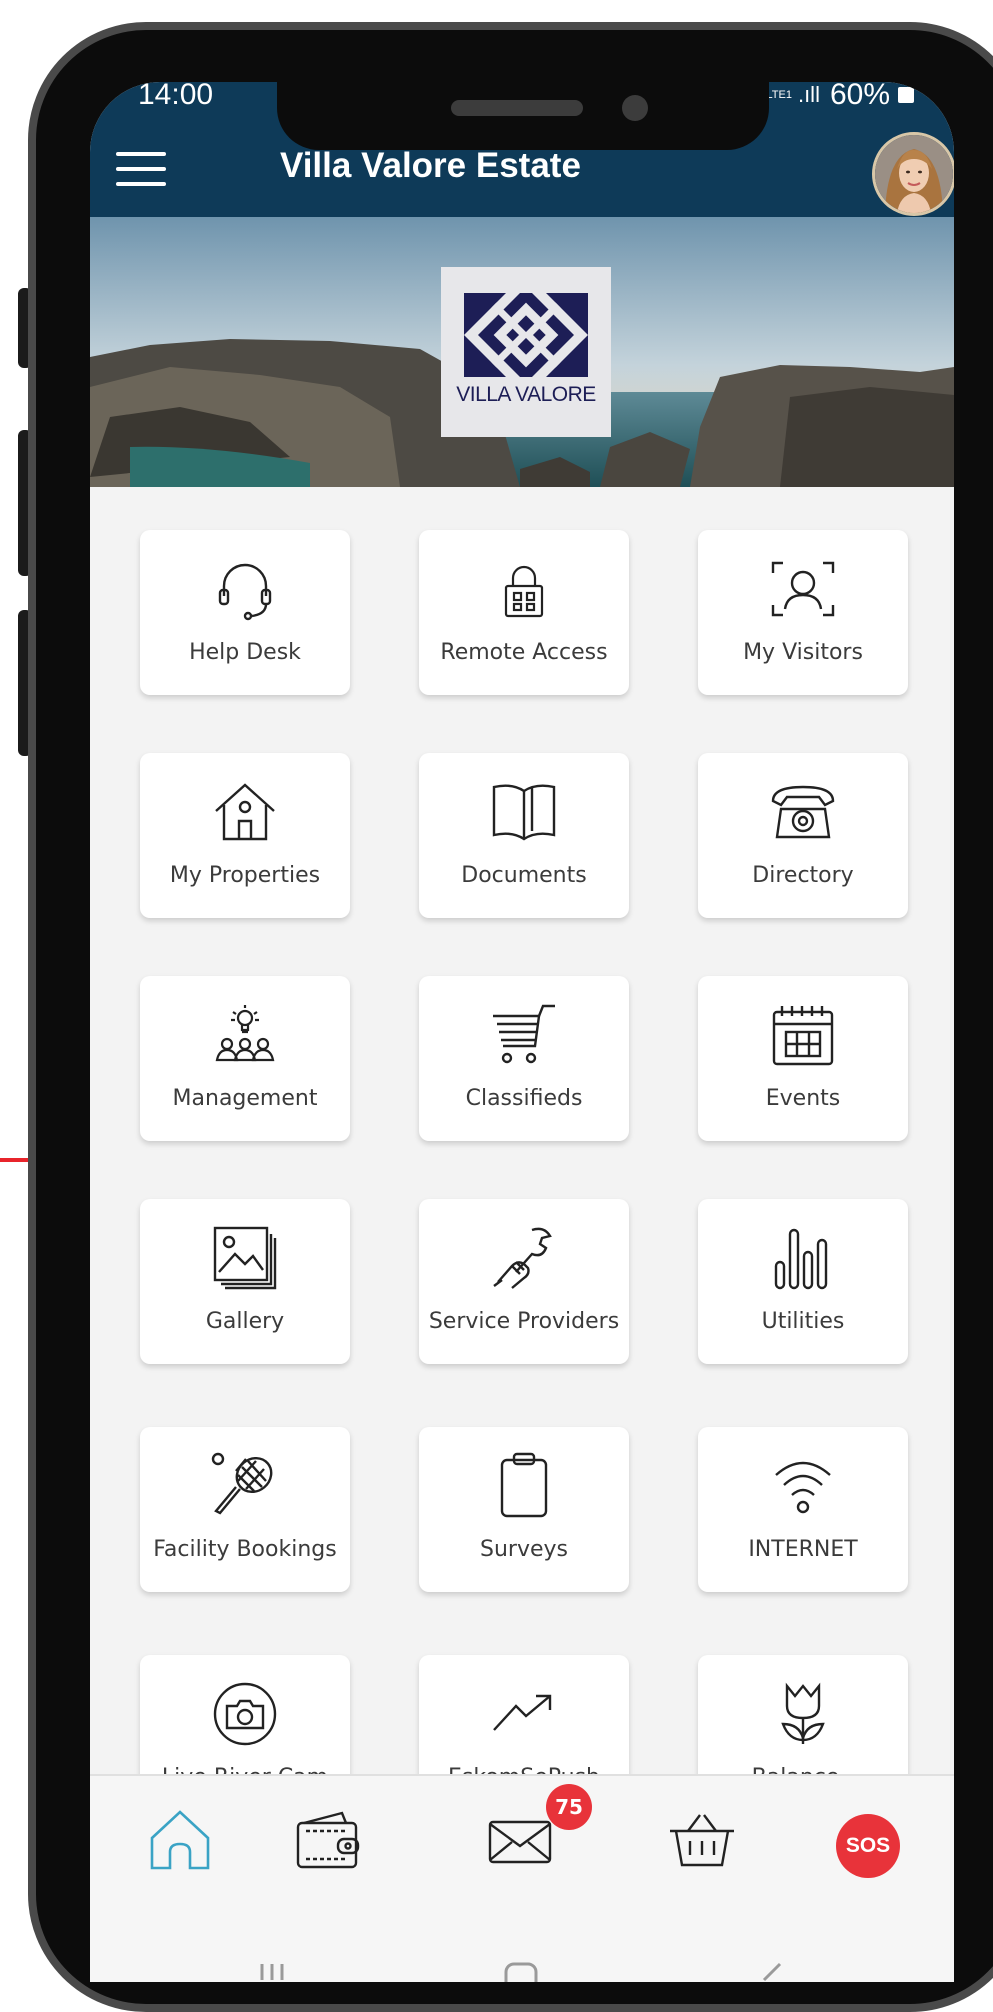 Image resolution: width=993 pixels, height=2012 pixels. I want to click on tile-label: Utilities, so click(803, 1321).